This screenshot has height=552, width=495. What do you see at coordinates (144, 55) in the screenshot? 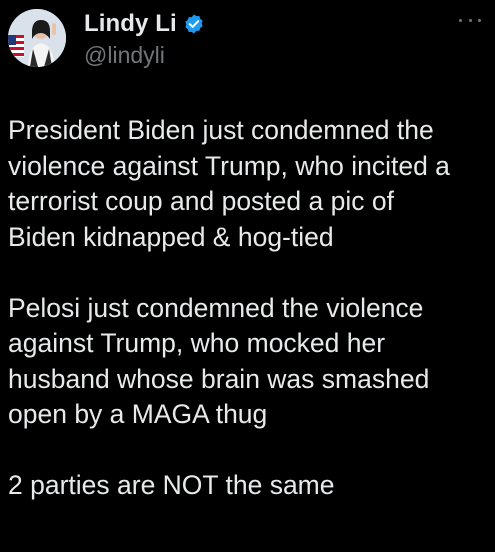
I see `author-handle: @lindyli` at bounding box center [144, 55].